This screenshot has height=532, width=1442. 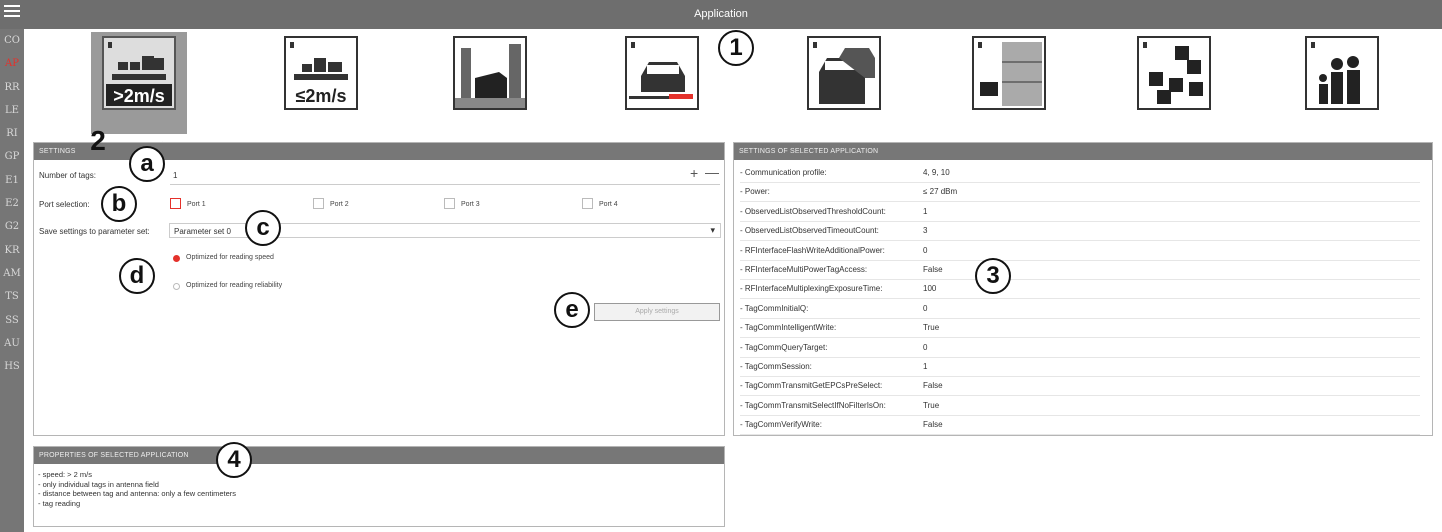 I want to click on people-identification-icon, so click(x=1342, y=73).